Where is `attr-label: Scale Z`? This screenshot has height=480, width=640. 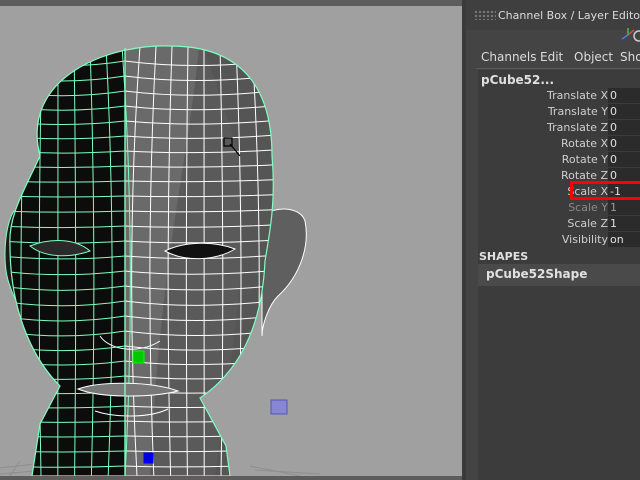 attr-label: Scale Z is located at coordinates (587, 223).